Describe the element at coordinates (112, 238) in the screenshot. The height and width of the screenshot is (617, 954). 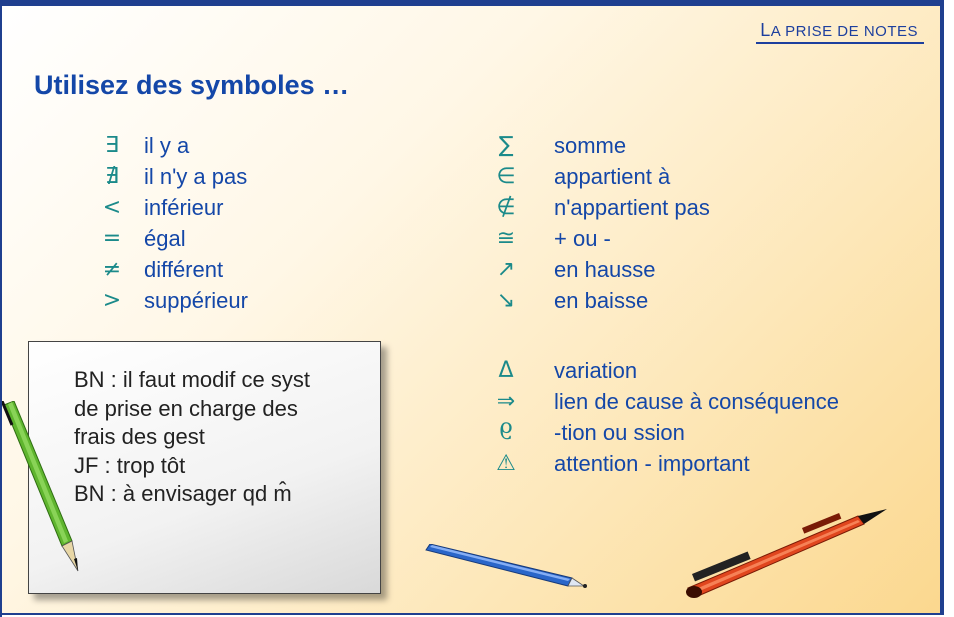
I see `equals-icon: =` at that location.